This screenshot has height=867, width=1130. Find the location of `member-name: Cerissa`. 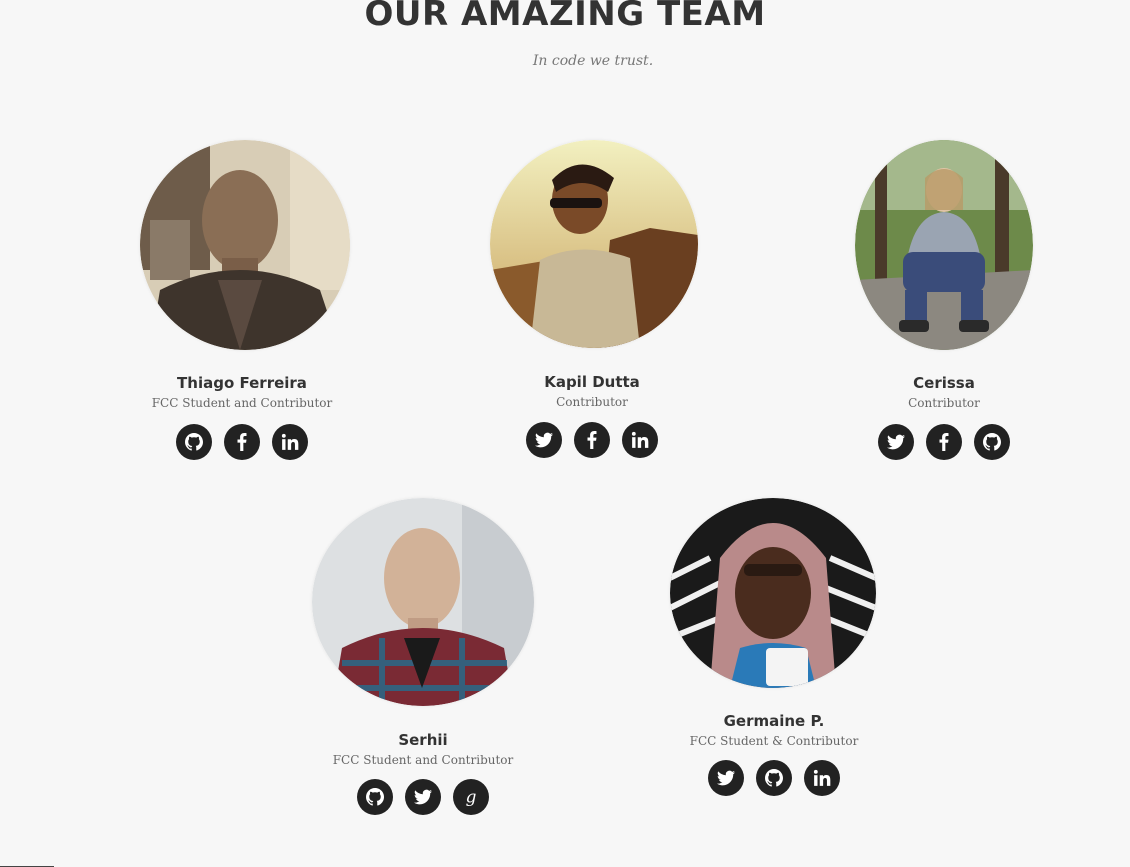

member-name: Cerissa is located at coordinates (944, 383).